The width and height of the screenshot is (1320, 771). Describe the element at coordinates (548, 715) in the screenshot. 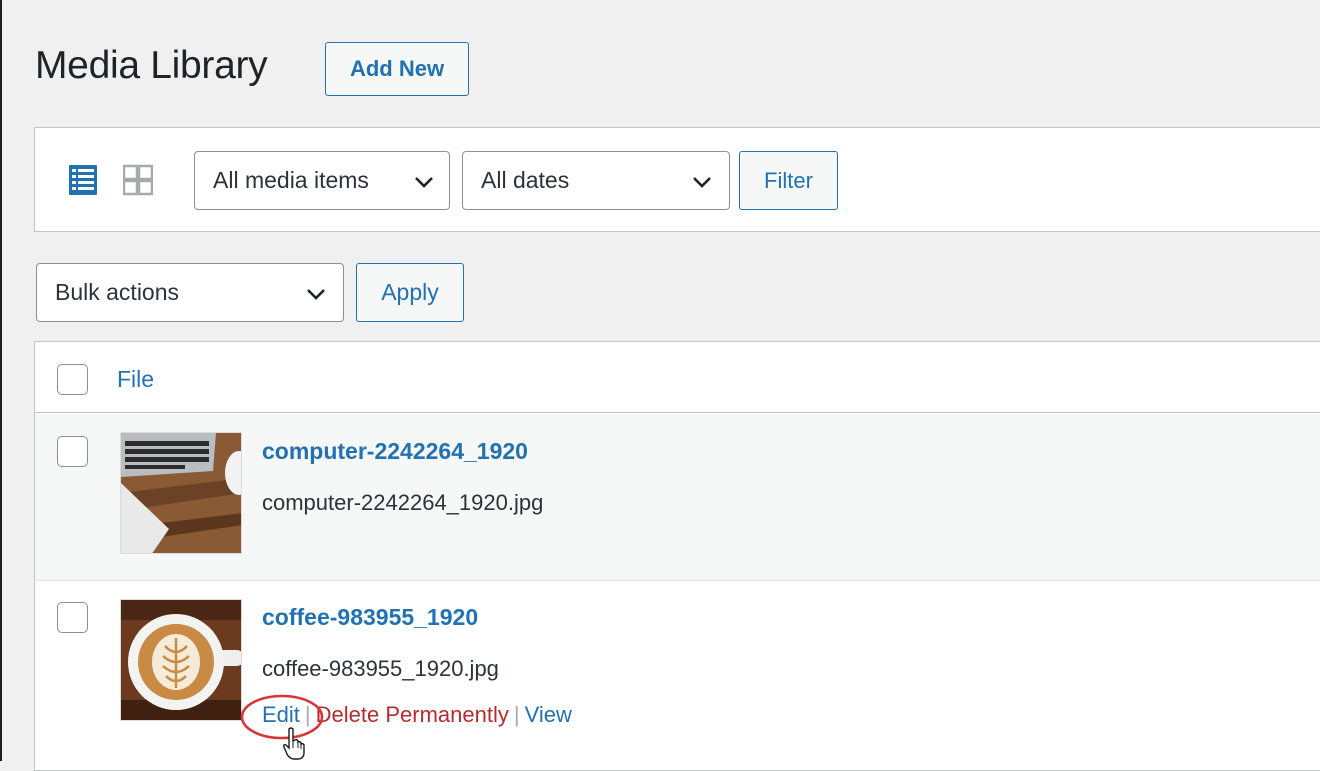

I see `view-link: View` at that location.